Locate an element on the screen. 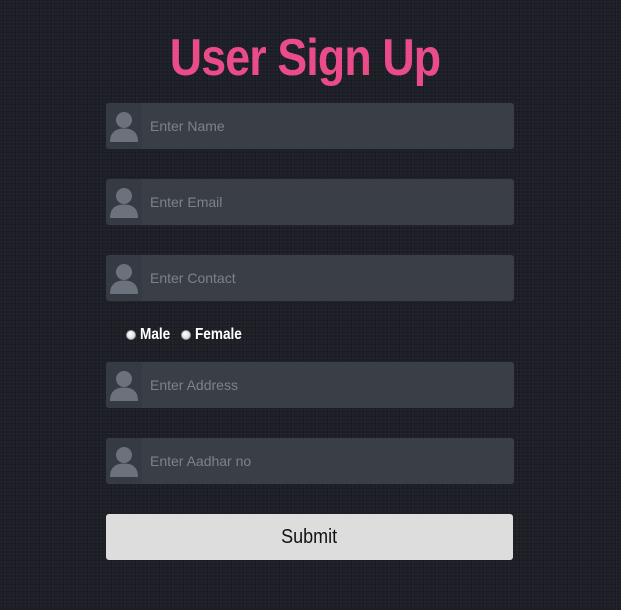 The height and width of the screenshot is (610, 621). name-field is located at coordinates (310, 126).